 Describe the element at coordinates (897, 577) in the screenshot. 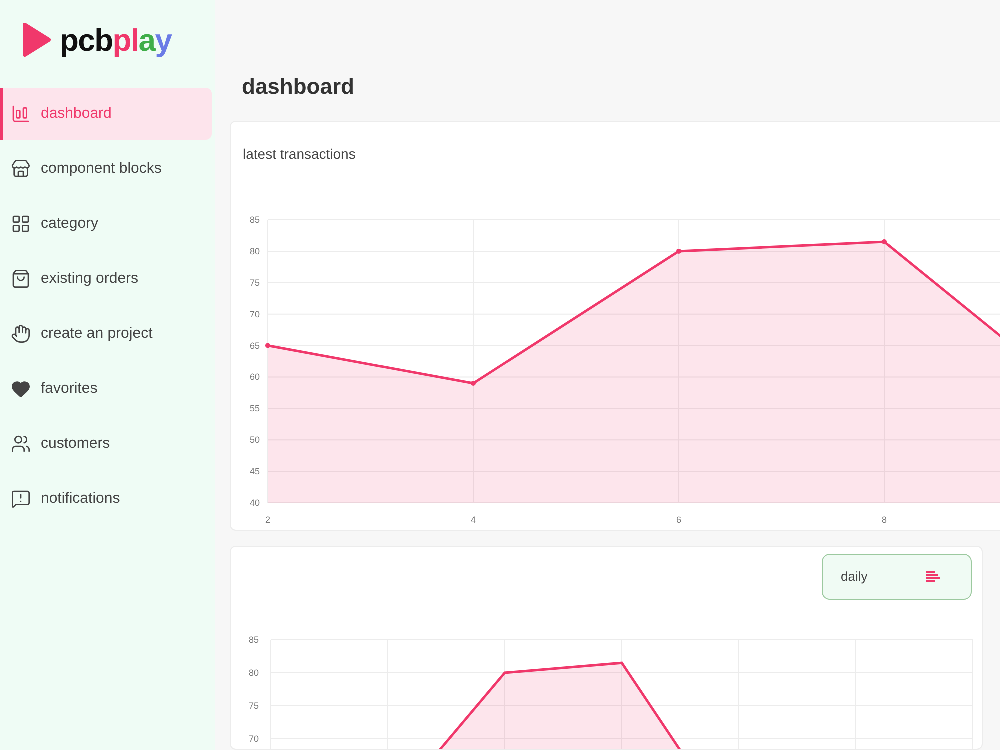

I see `period-dropdown: daily` at that location.